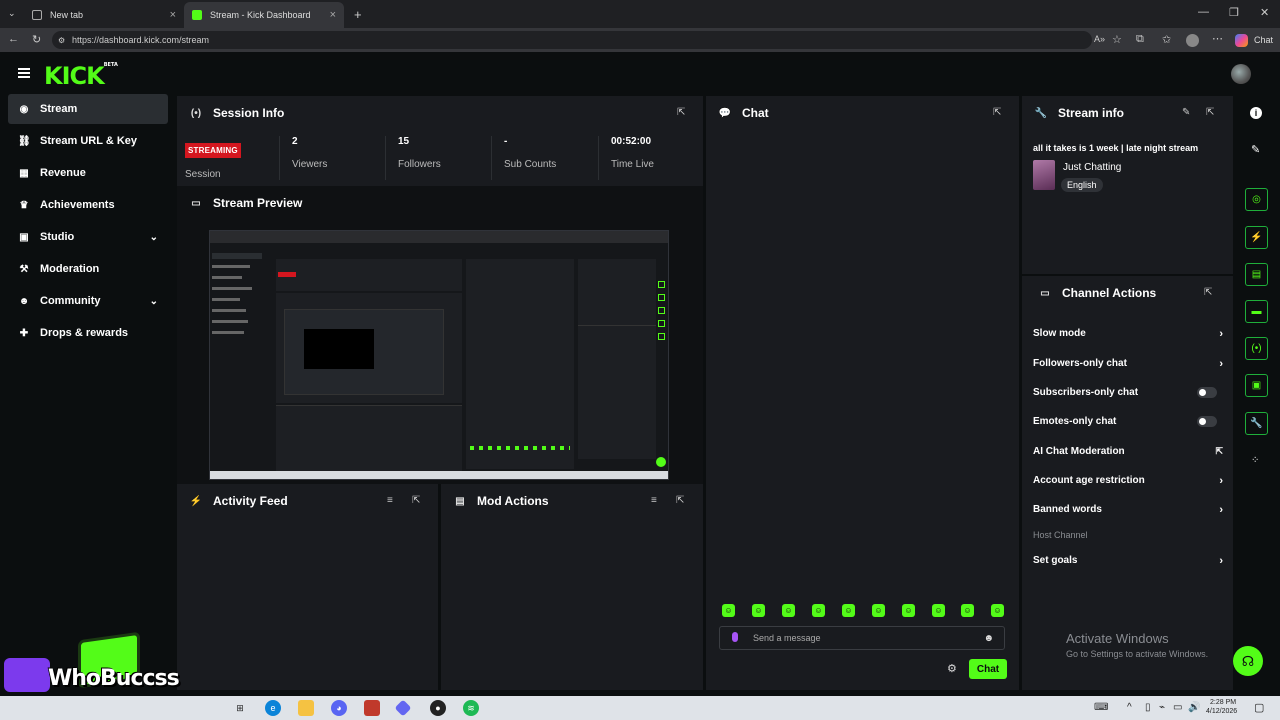 The width and height of the screenshot is (1280, 720). What do you see at coordinates (439, 355) in the screenshot?
I see `stream-preview-video` at bounding box center [439, 355].